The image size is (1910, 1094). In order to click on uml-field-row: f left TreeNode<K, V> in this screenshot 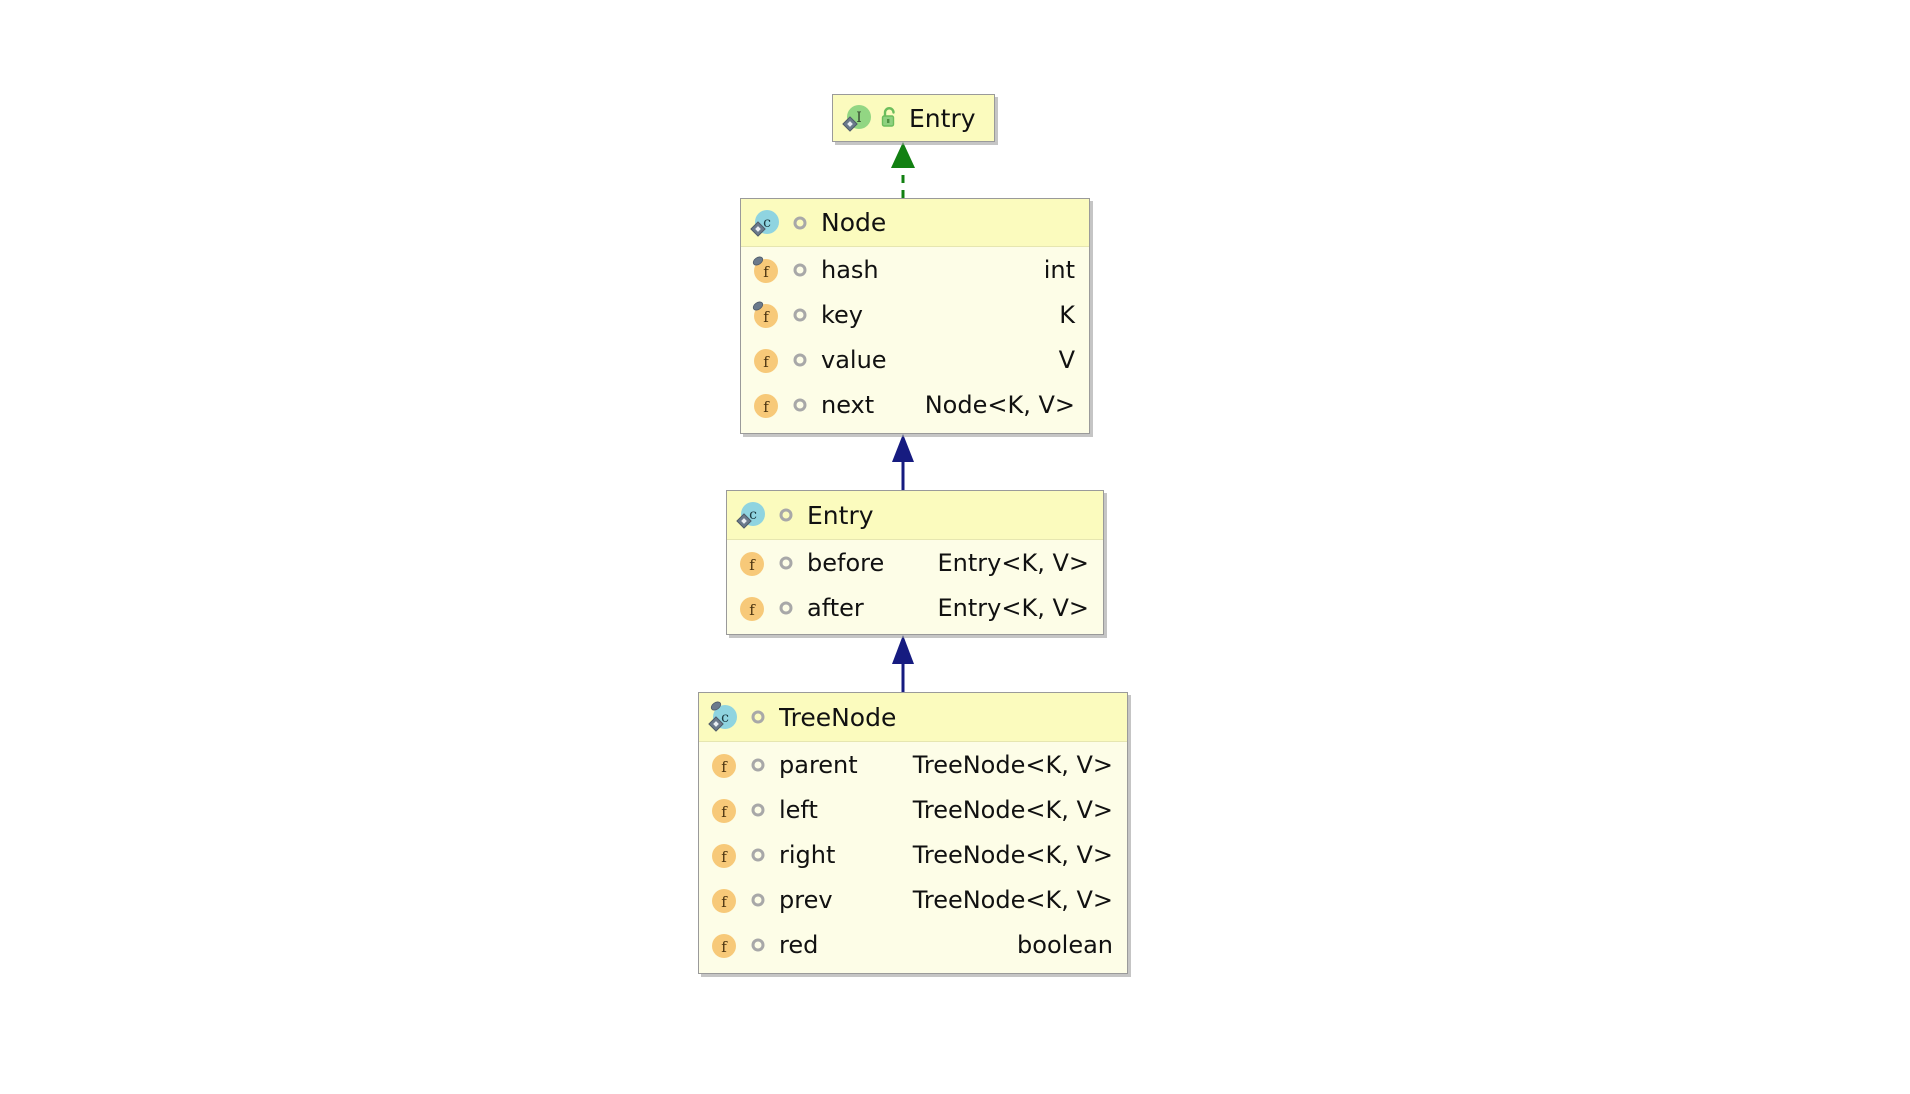, I will do `click(913, 809)`.